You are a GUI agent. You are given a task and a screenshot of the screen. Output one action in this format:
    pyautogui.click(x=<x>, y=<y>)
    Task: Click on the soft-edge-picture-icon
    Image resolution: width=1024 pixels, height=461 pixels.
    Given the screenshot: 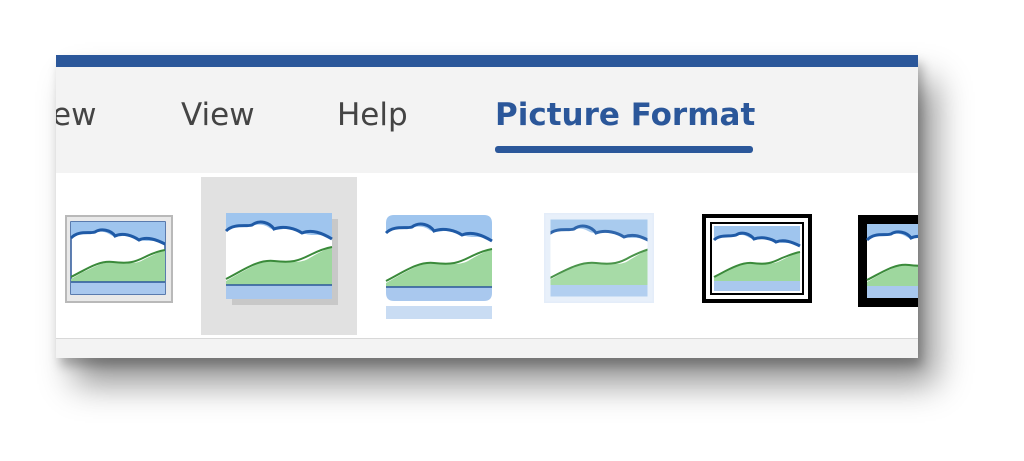 What is the action you would take?
    pyautogui.click(x=599, y=258)
    